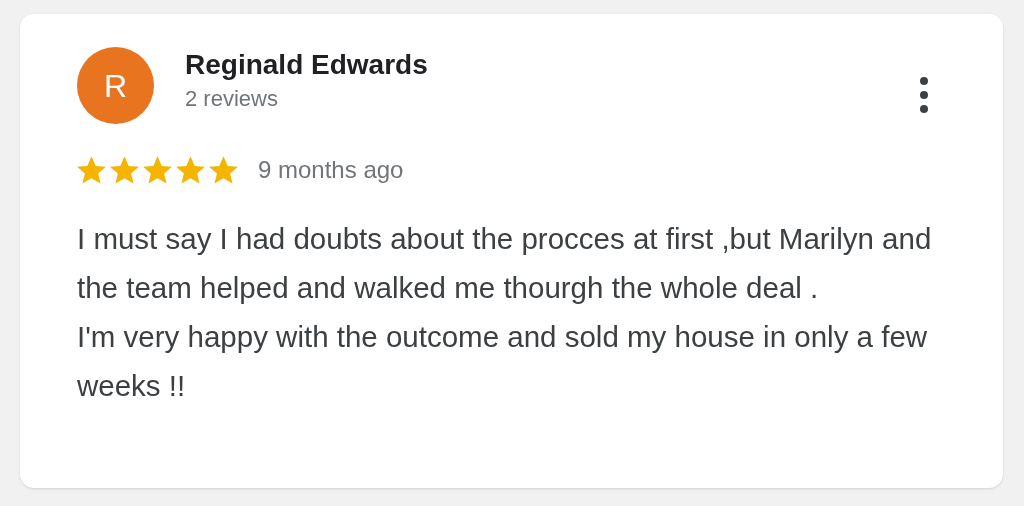  Describe the element at coordinates (331, 170) in the screenshot. I see `review-time: 9 months ago` at that location.